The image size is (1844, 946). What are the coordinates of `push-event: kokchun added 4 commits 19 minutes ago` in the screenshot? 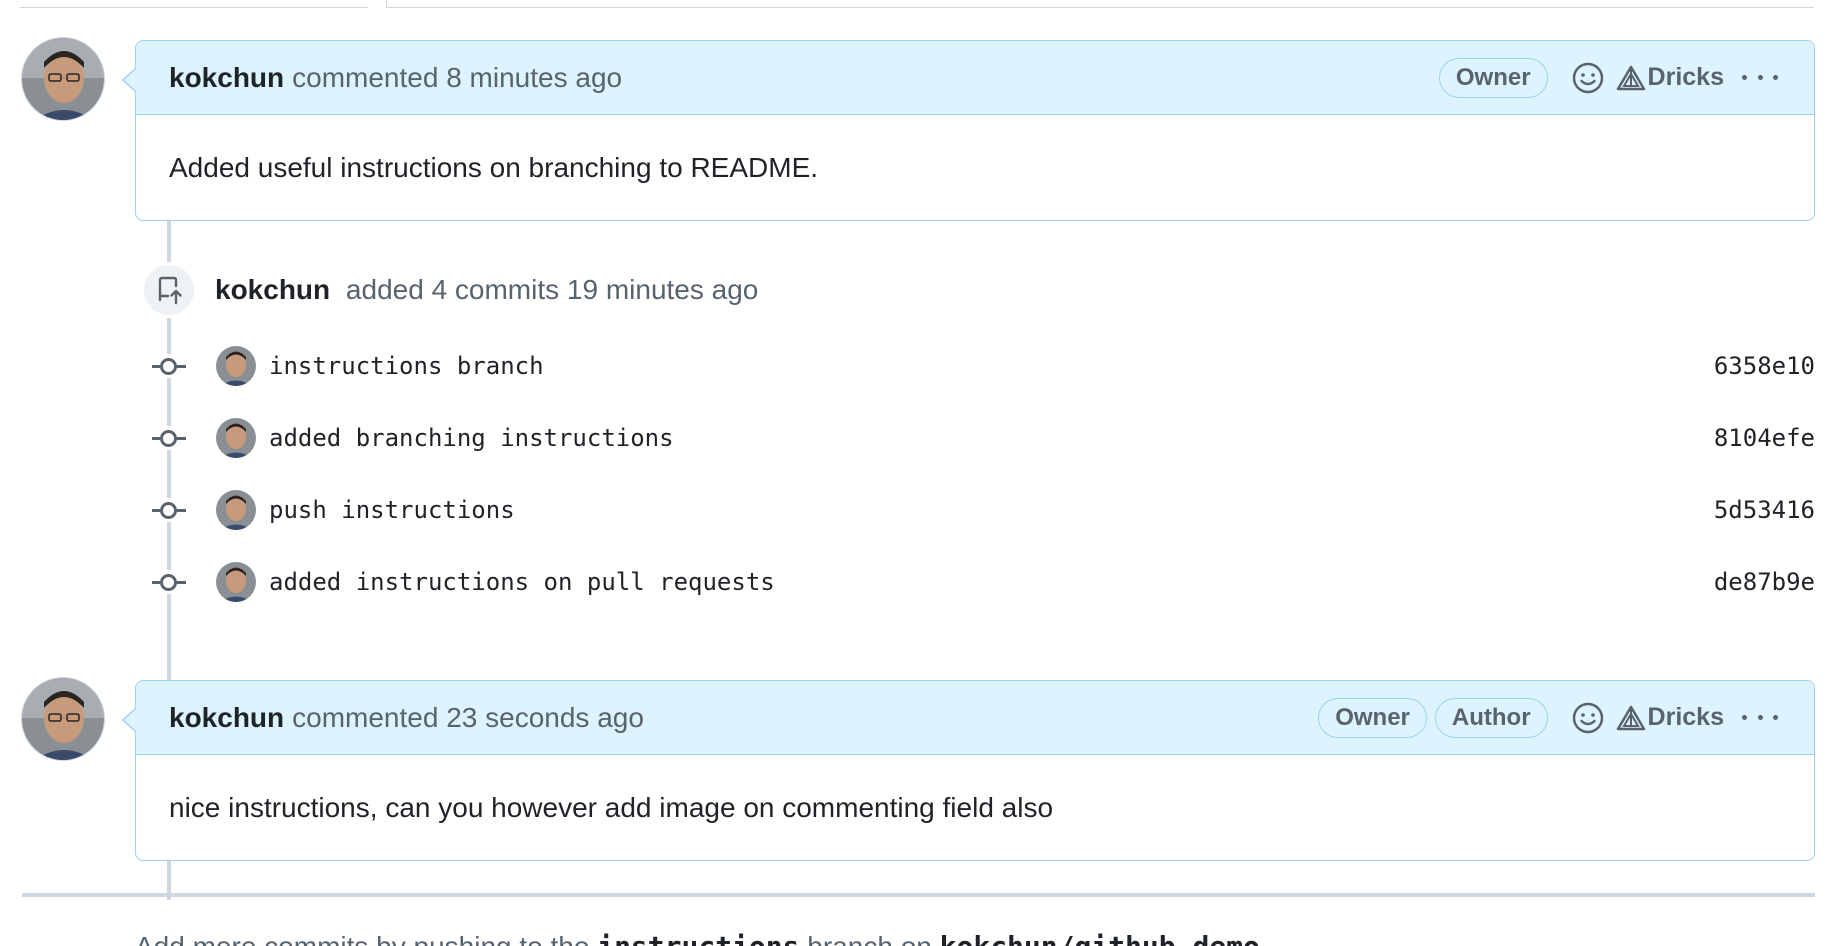 It's located at (449, 290).